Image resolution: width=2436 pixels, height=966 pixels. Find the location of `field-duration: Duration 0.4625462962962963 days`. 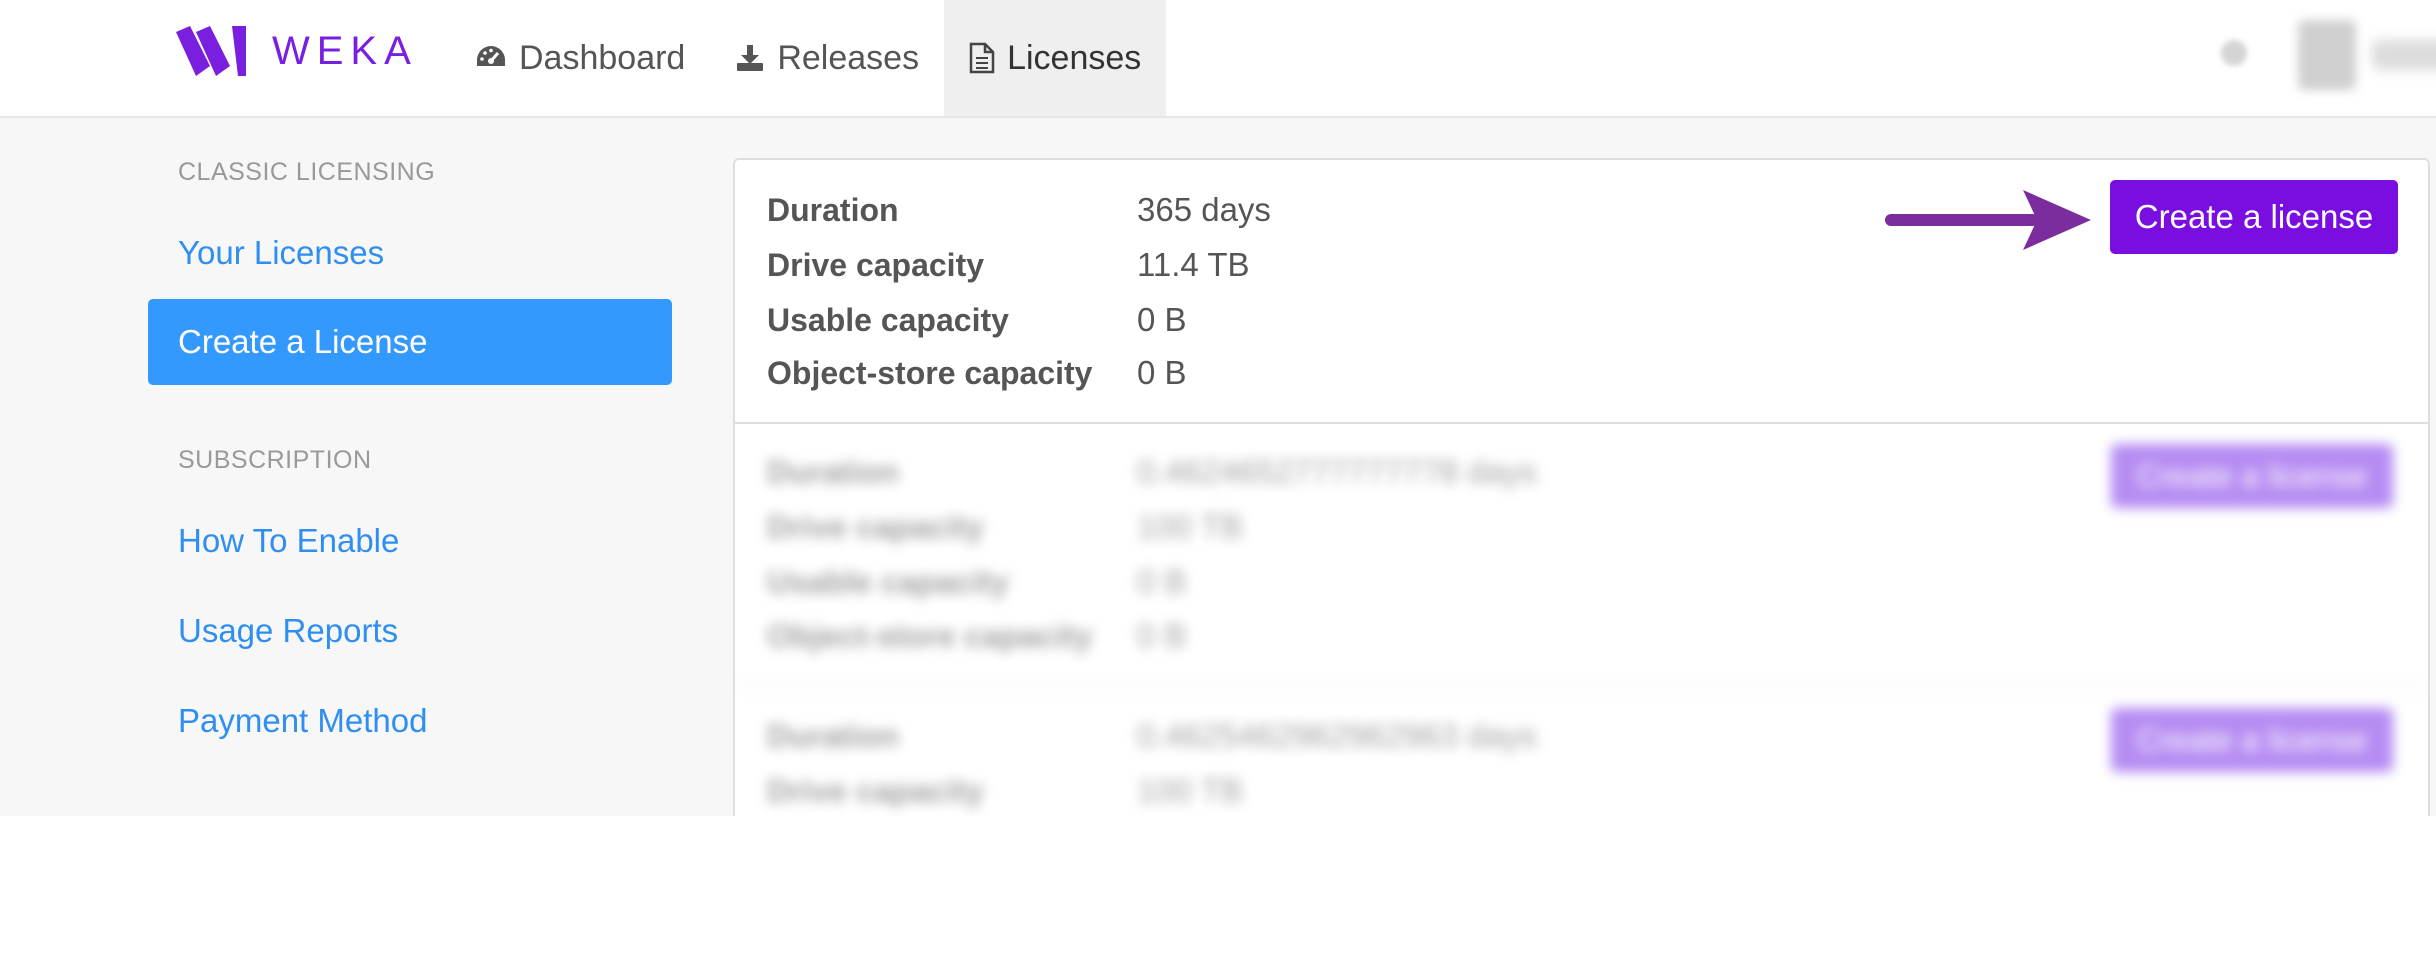

field-duration: Duration 0.4625462962962963 days is located at coordinates (1152, 736).